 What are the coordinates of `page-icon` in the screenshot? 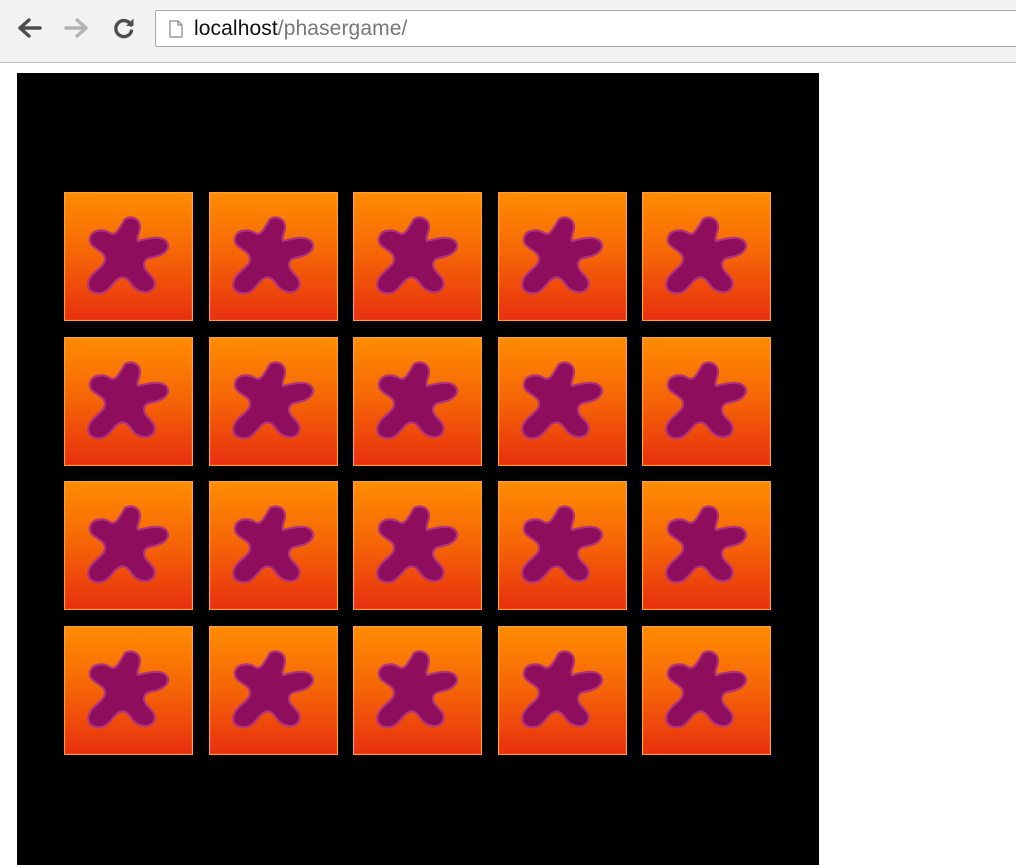 It's located at (176, 28).